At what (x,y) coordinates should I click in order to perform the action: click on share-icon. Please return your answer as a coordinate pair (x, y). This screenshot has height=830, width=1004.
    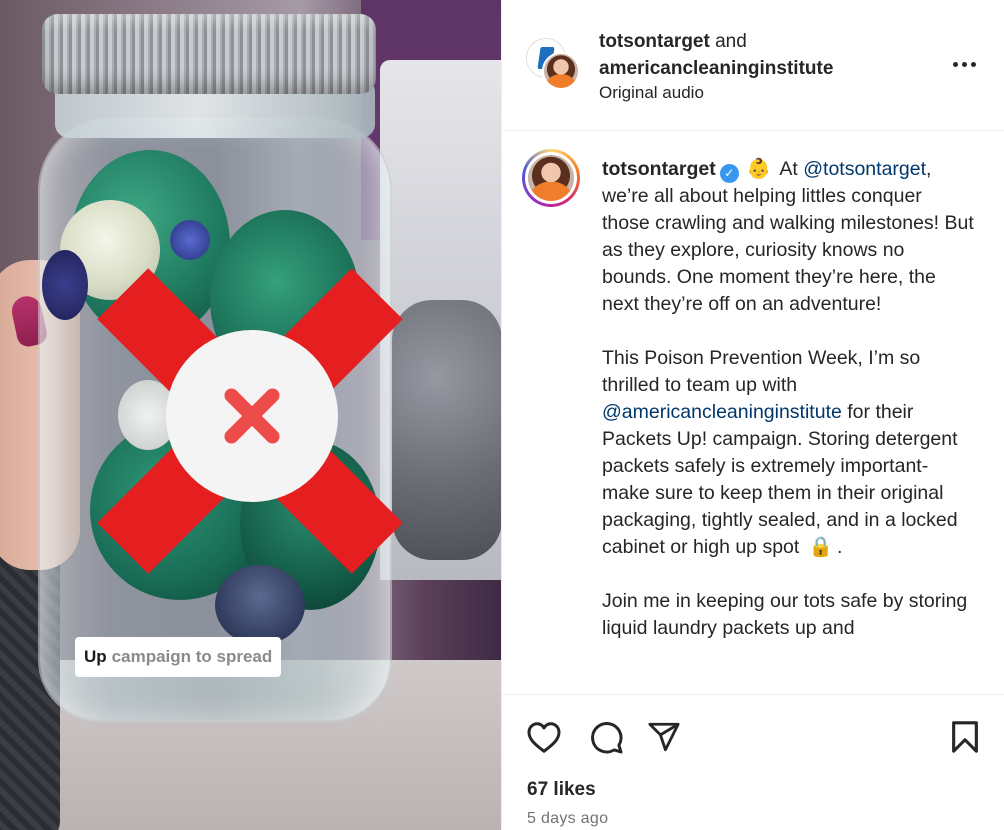
    Looking at the image, I should click on (664, 737).